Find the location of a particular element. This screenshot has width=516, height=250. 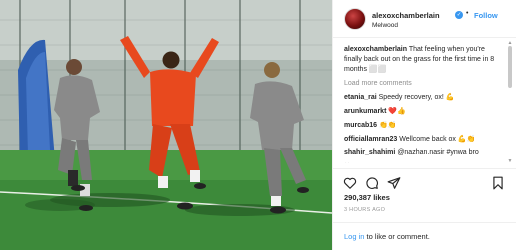

avatar is located at coordinates (355, 19).